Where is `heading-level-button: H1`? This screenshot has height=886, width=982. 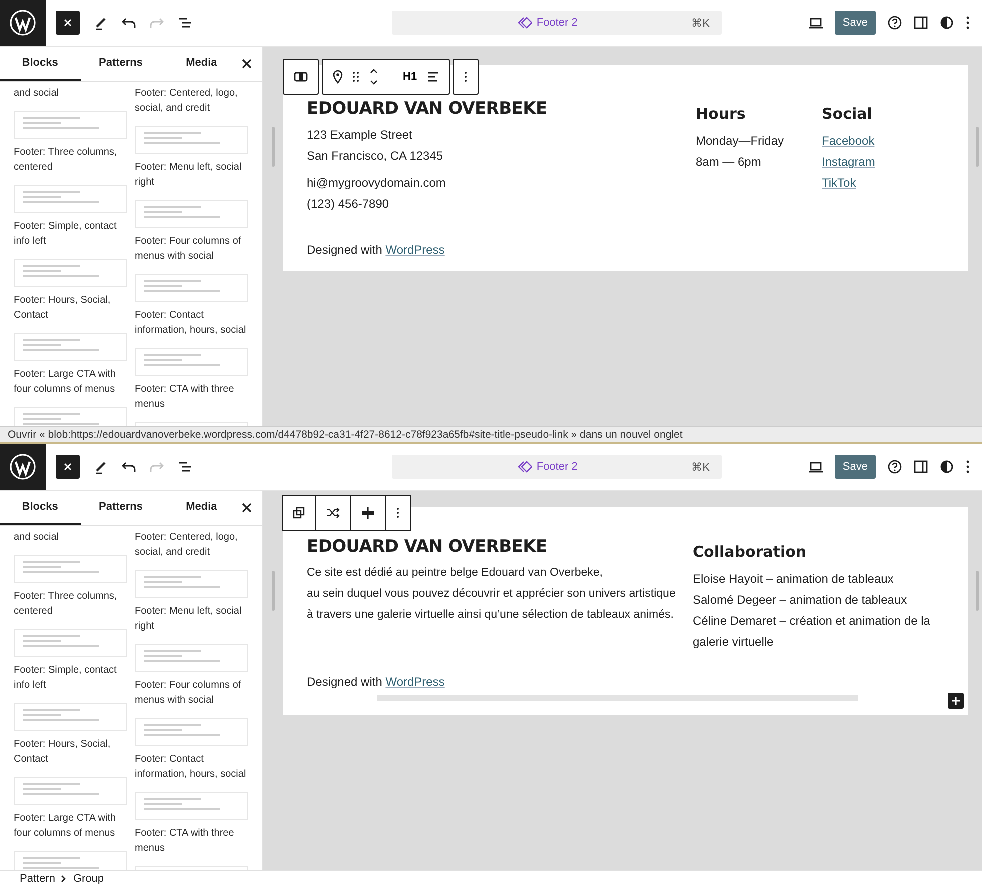
heading-level-button: H1 is located at coordinates (410, 77).